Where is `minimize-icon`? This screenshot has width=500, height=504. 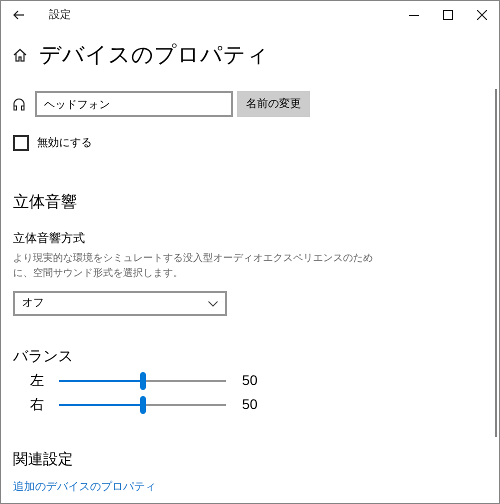
minimize-icon is located at coordinates (414, 15).